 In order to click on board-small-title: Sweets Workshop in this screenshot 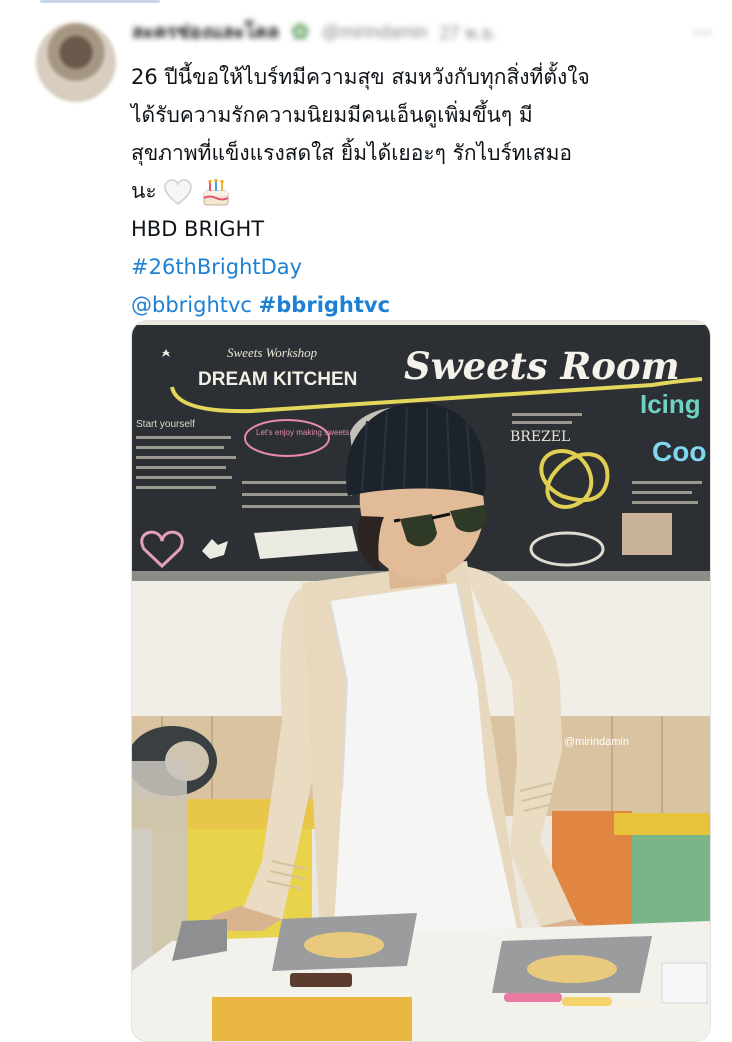, I will do `click(272, 352)`.